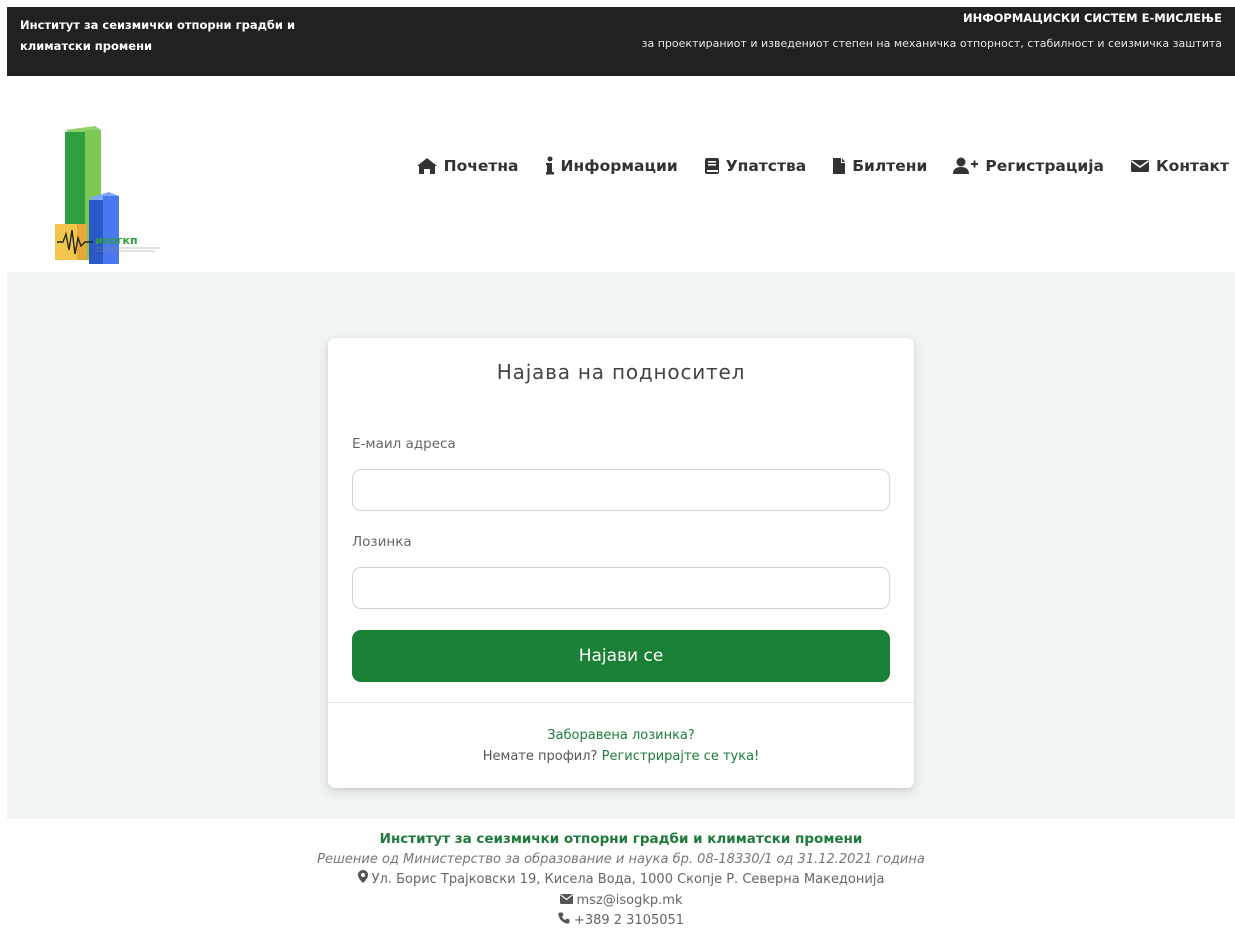 The image size is (1235, 928). I want to click on home-icon, so click(427, 166).